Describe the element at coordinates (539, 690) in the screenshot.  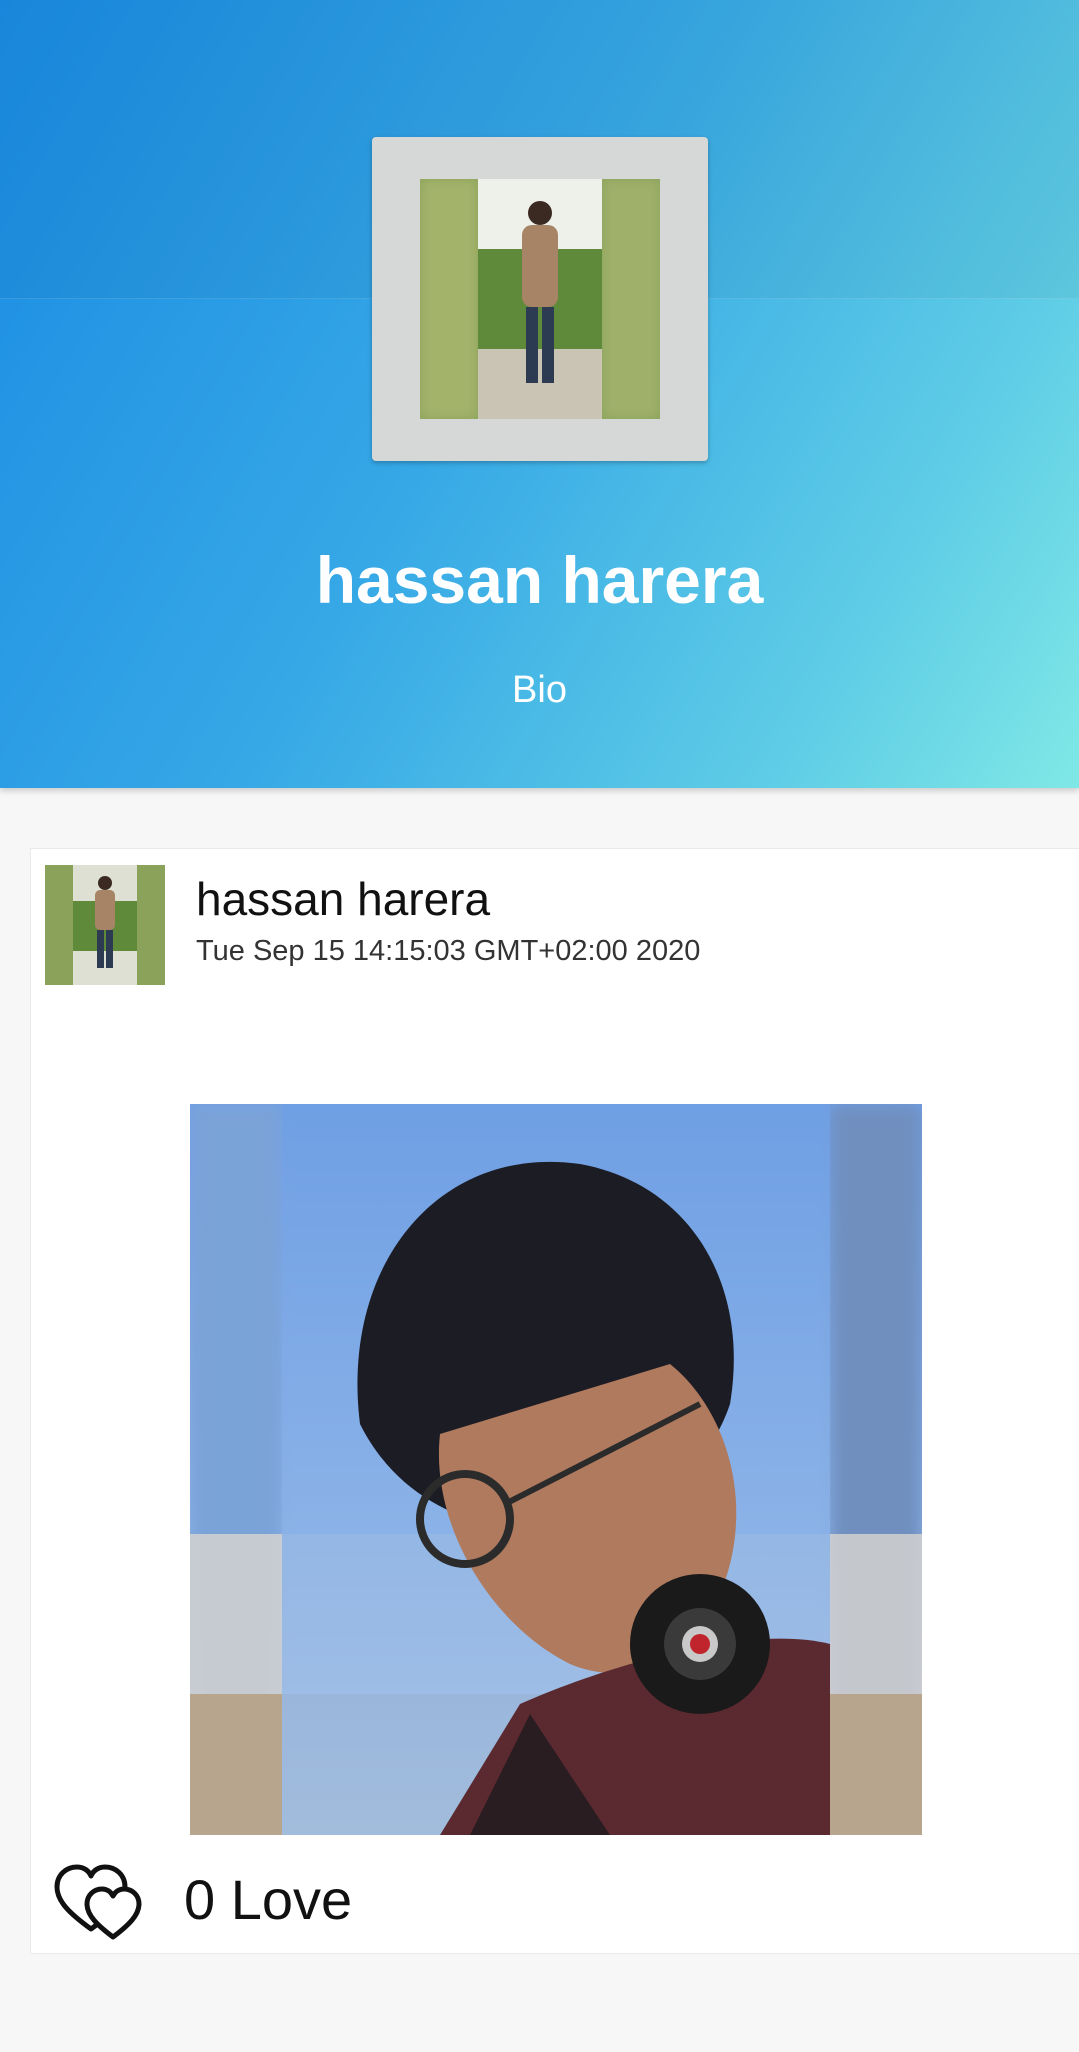
I see `profile-bio: Bio` at that location.